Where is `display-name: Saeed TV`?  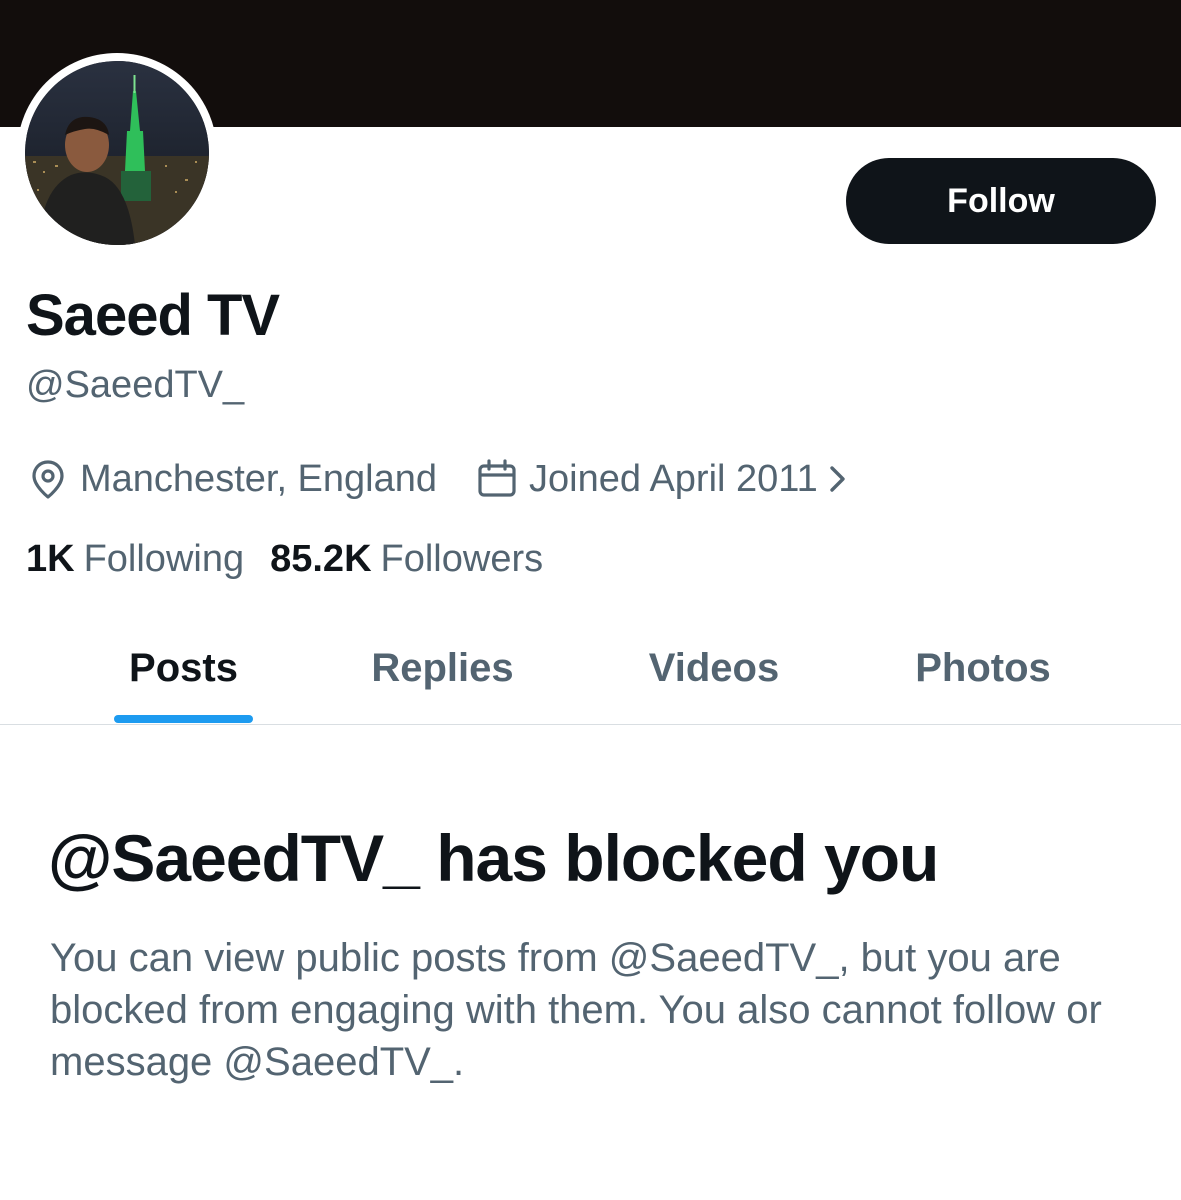
display-name: Saeed TV is located at coordinates (153, 315).